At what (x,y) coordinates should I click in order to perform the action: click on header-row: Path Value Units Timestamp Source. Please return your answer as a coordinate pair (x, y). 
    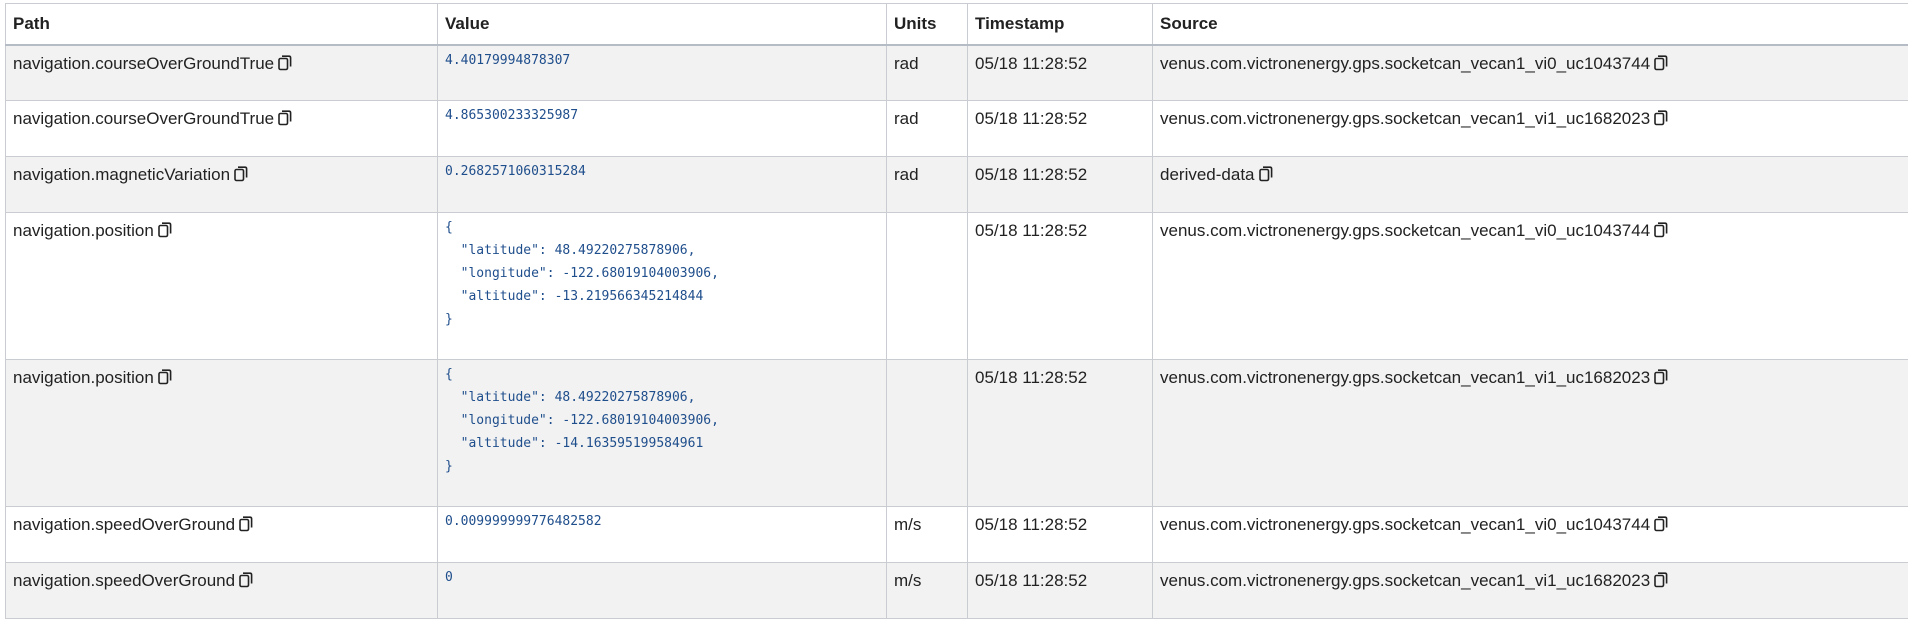
    Looking at the image, I should click on (956, 24).